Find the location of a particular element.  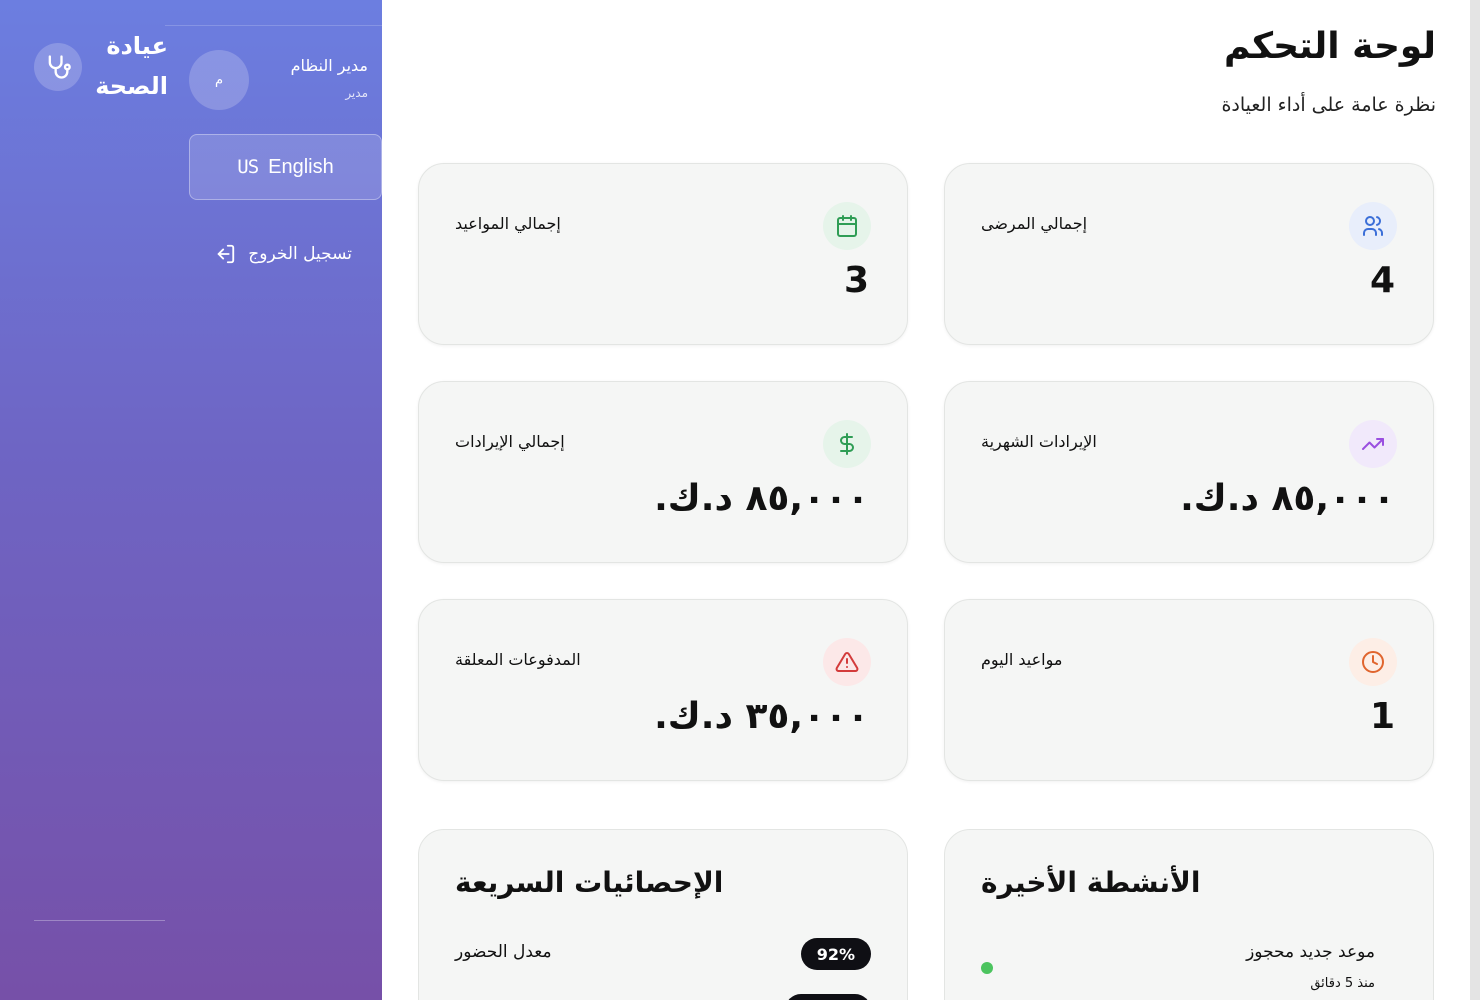

brand-name: عيادة الصحة is located at coordinates (130, 66).